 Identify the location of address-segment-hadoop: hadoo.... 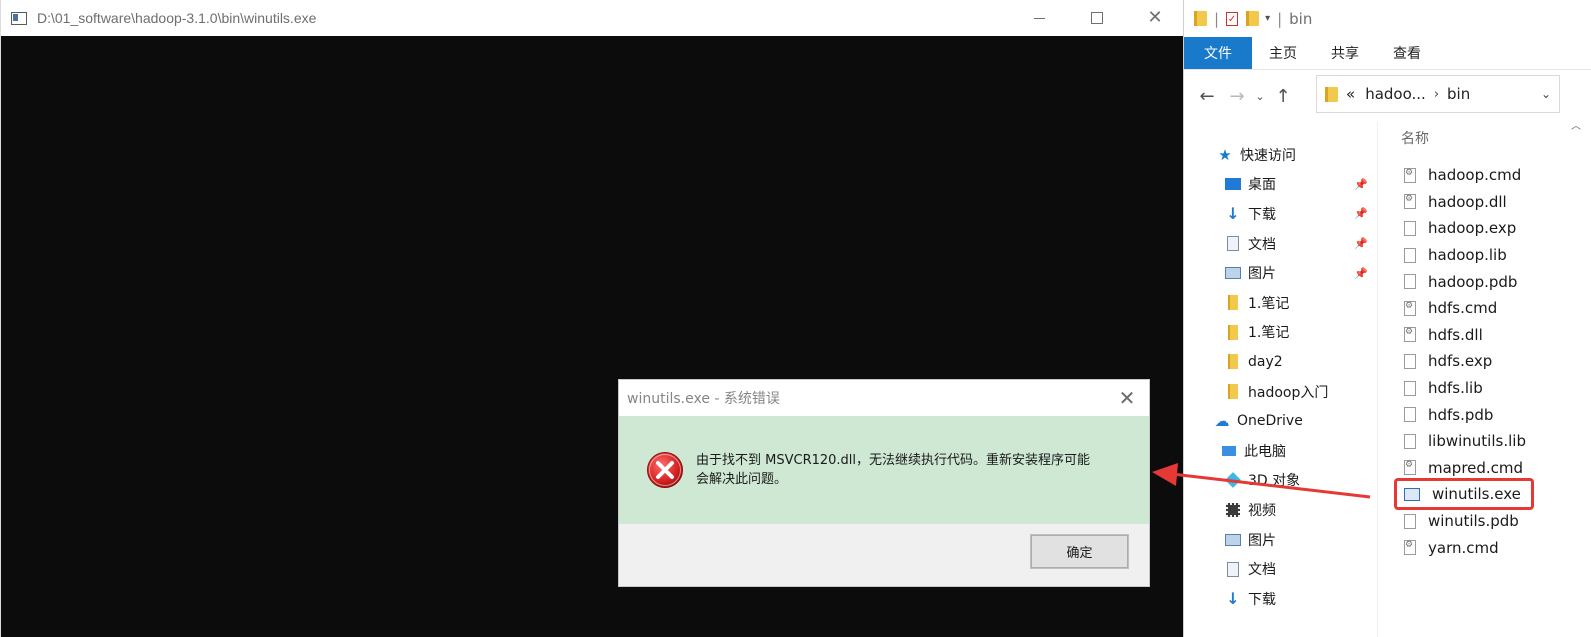
(1395, 94).